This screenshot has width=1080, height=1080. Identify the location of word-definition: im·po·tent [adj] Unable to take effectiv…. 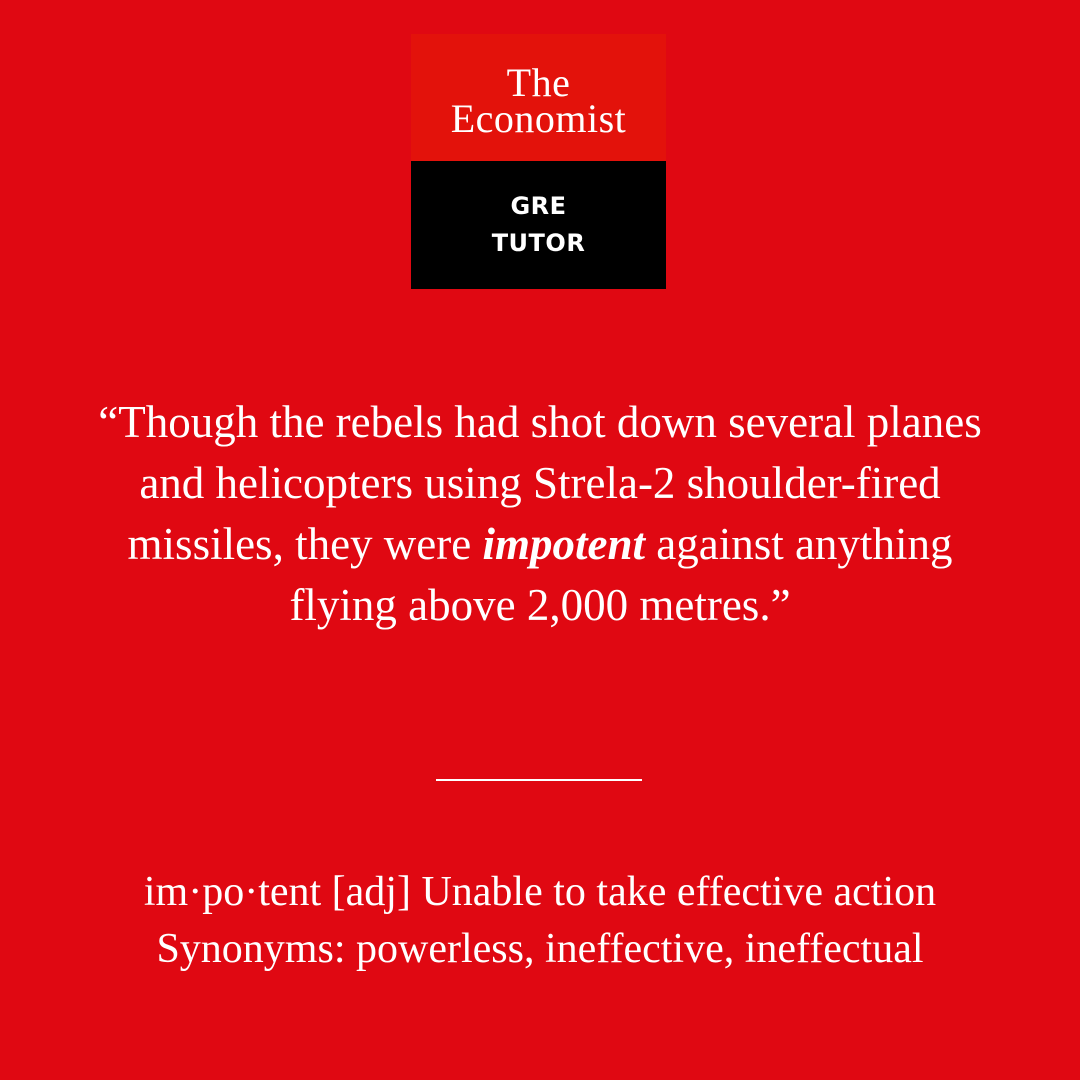
(540, 921).